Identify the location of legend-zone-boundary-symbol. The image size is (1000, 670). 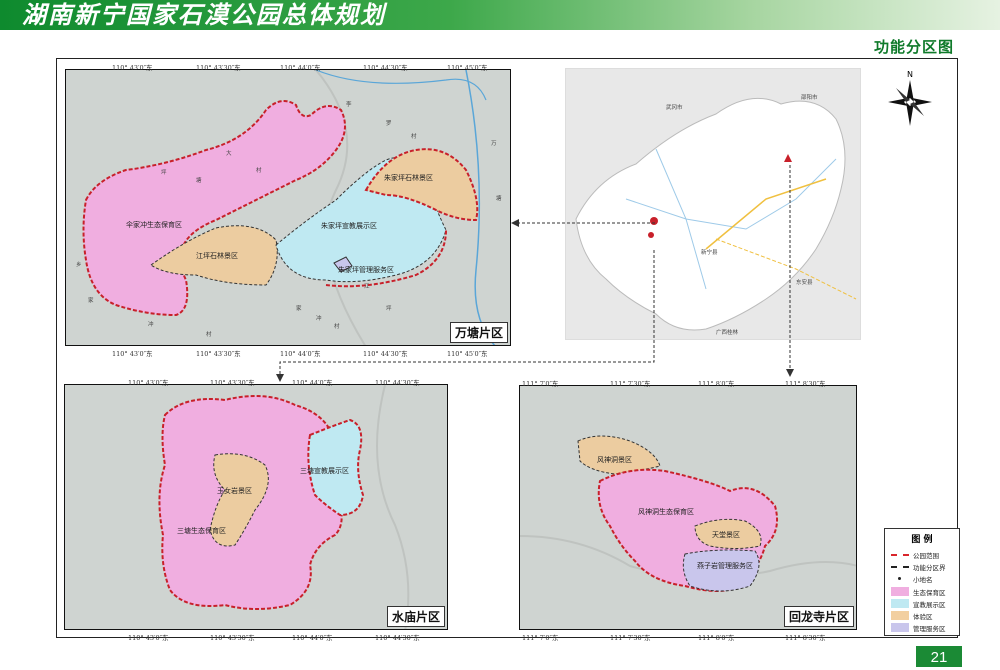
(900, 568).